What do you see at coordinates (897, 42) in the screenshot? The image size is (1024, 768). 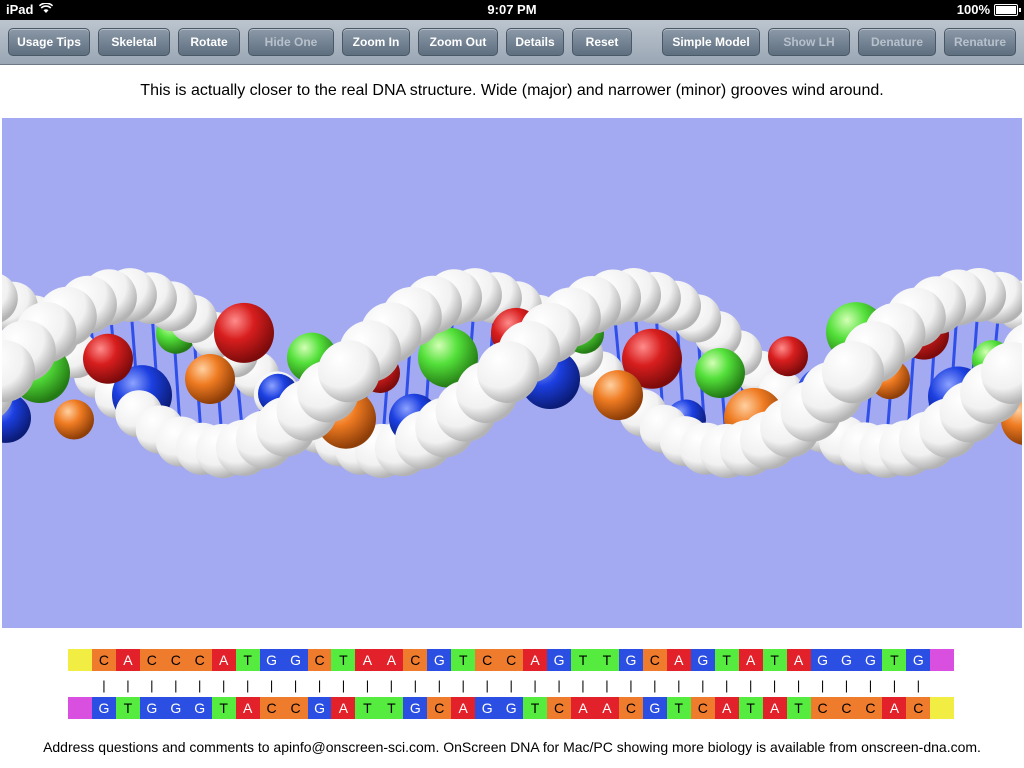 I see `denature-button: Denature` at bounding box center [897, 42].